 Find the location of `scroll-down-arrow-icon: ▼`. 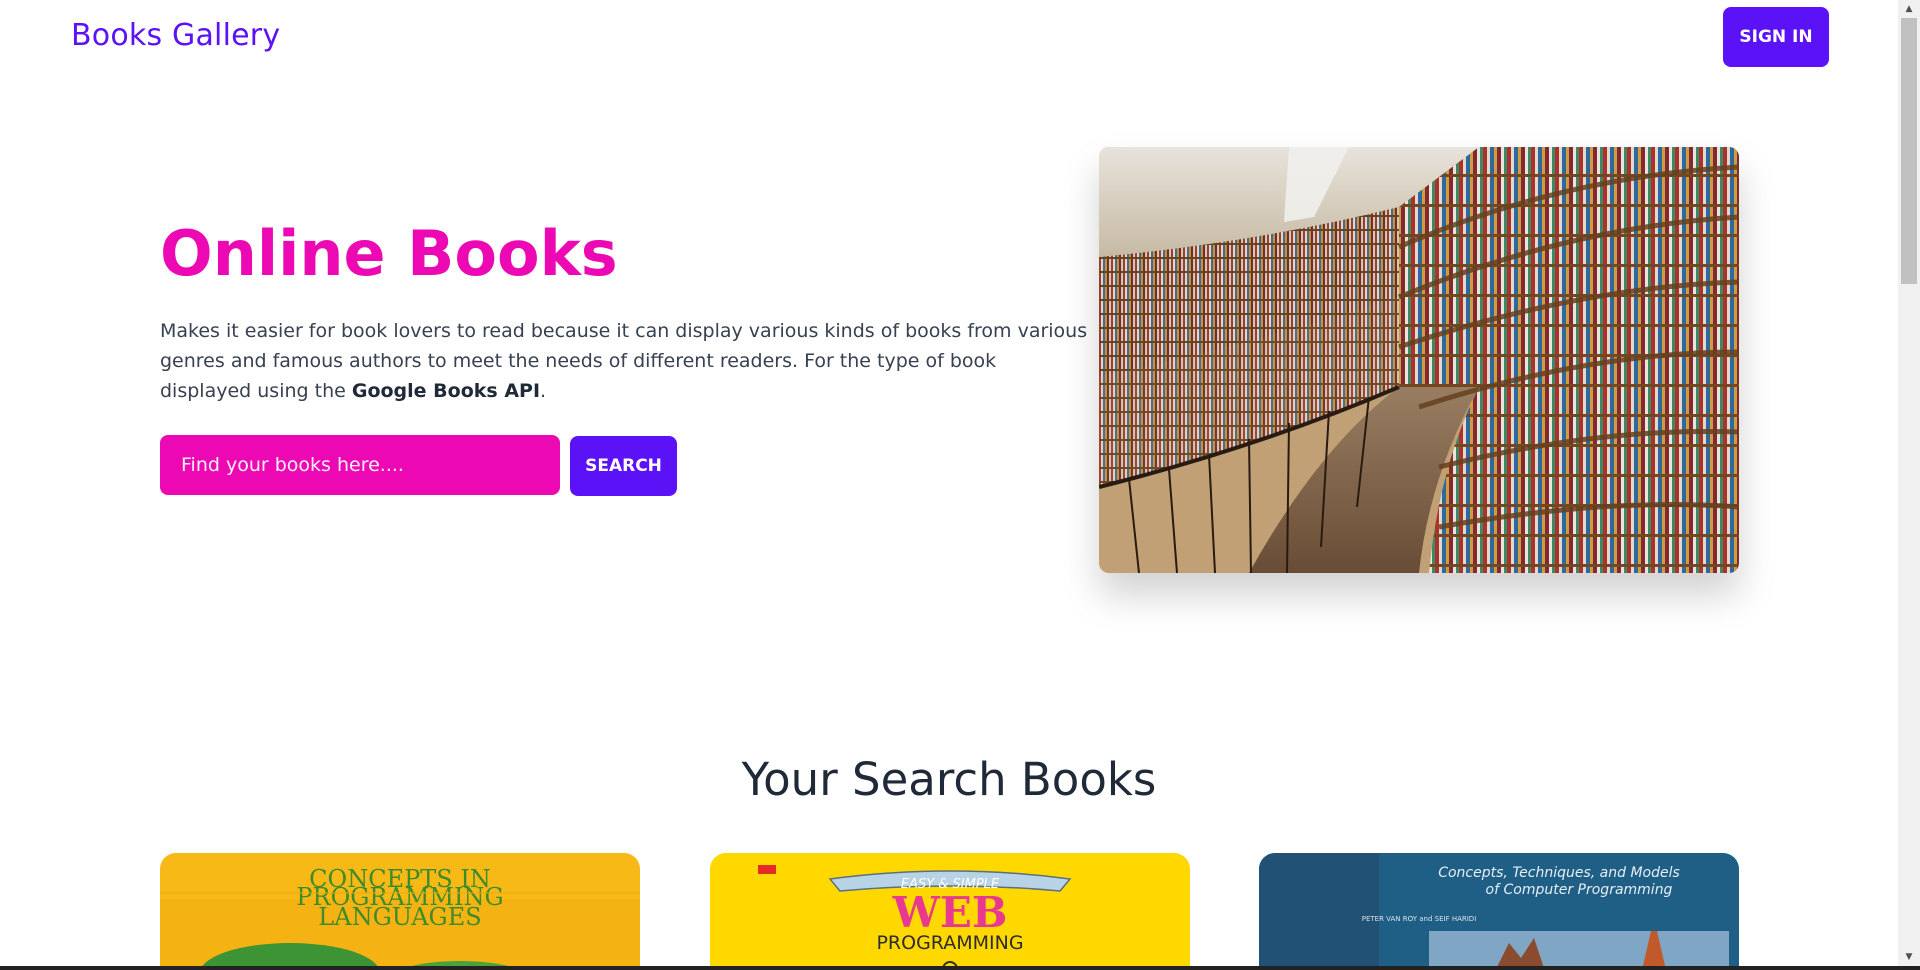

scroll-down-arrow-icon: ▼ is located at coordinates (1909, 957).